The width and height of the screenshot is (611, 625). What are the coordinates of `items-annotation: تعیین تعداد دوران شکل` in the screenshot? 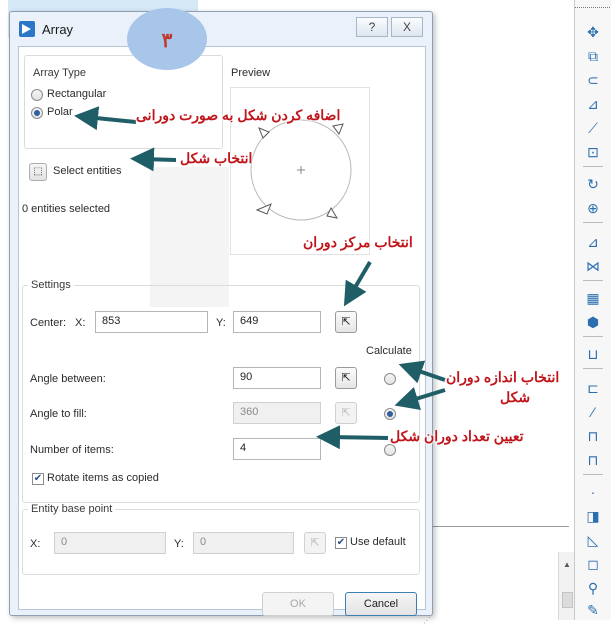 It's located at (457, 436).